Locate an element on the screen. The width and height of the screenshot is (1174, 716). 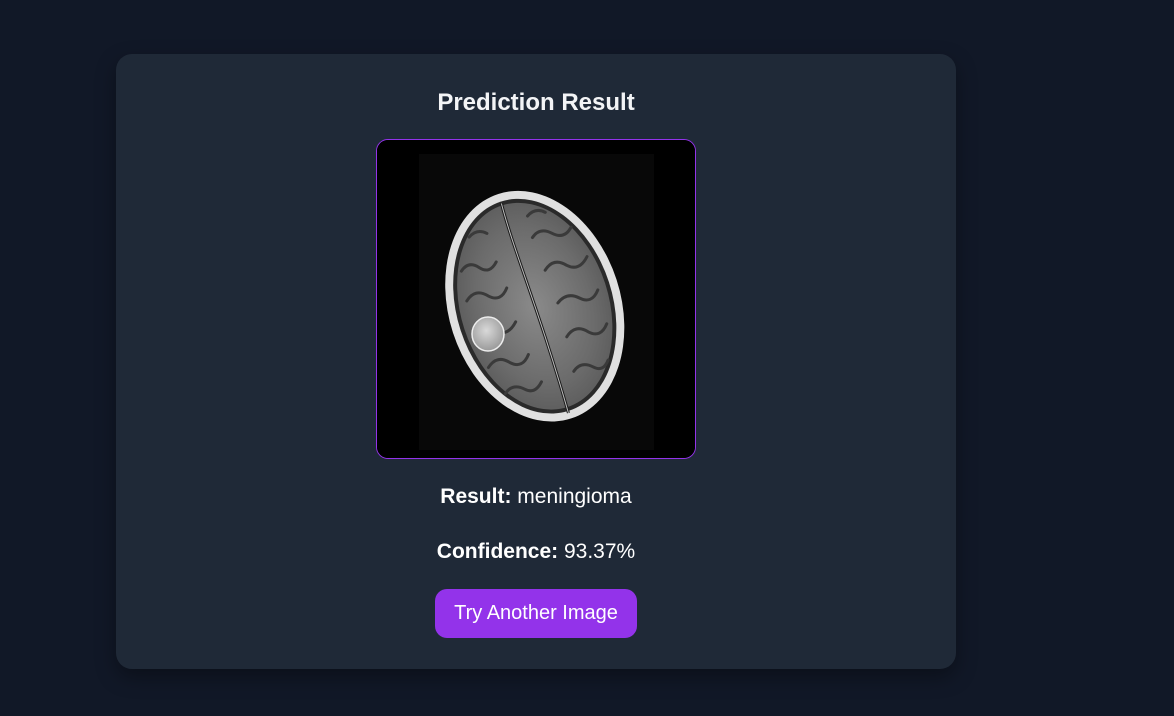
result-line: Result: meningioma is located at coordinates (536, 497).